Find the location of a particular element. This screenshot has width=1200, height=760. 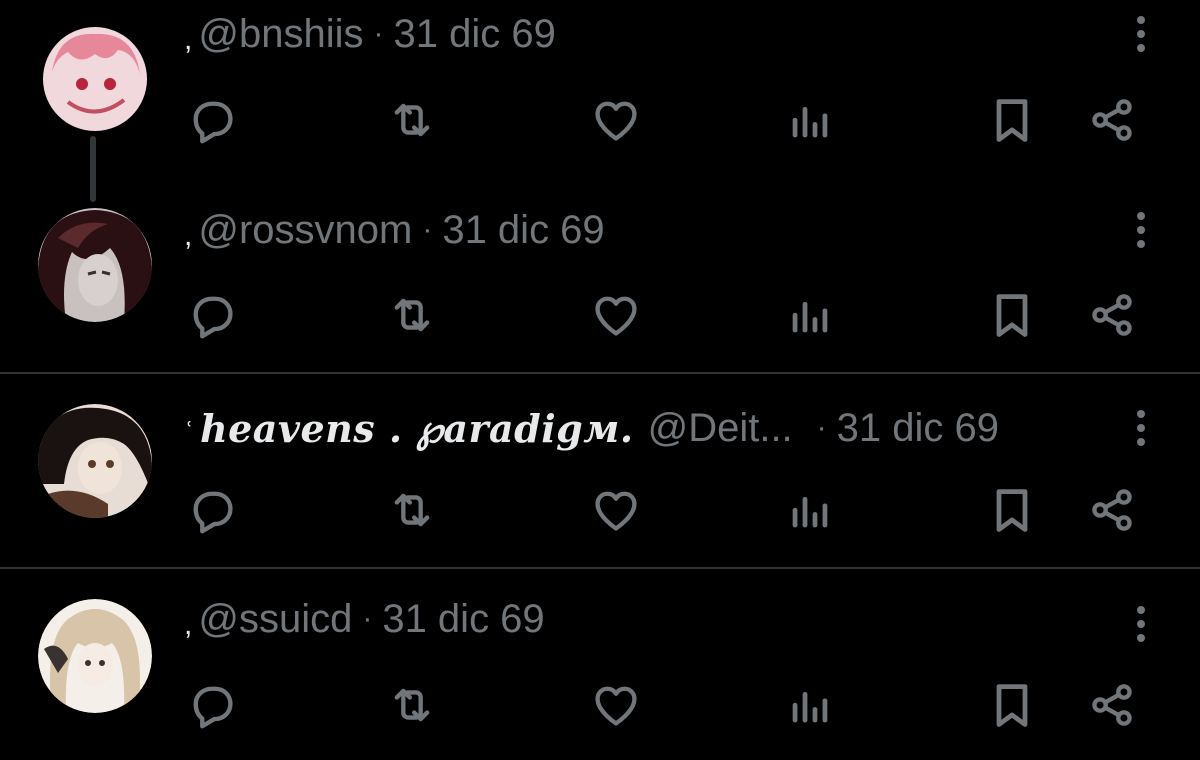

post-header: , @rossvnom · 31 dic 69 is located at coordinates (637, 230).